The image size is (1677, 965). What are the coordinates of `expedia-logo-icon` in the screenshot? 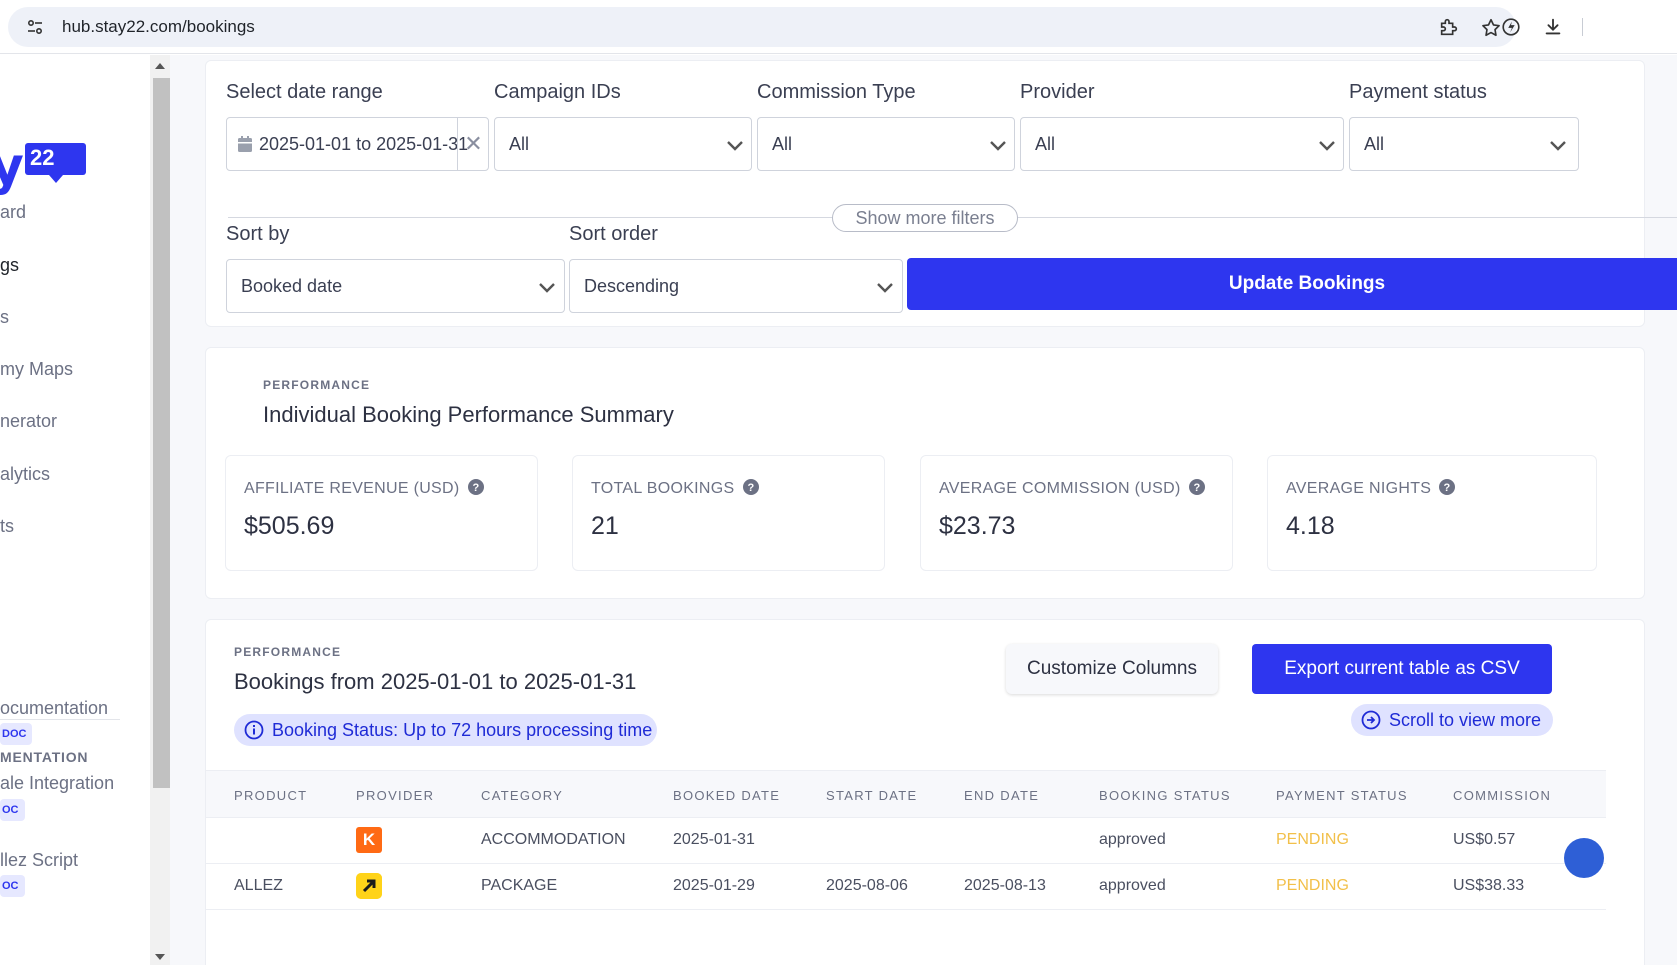 It's located at (369, 886).